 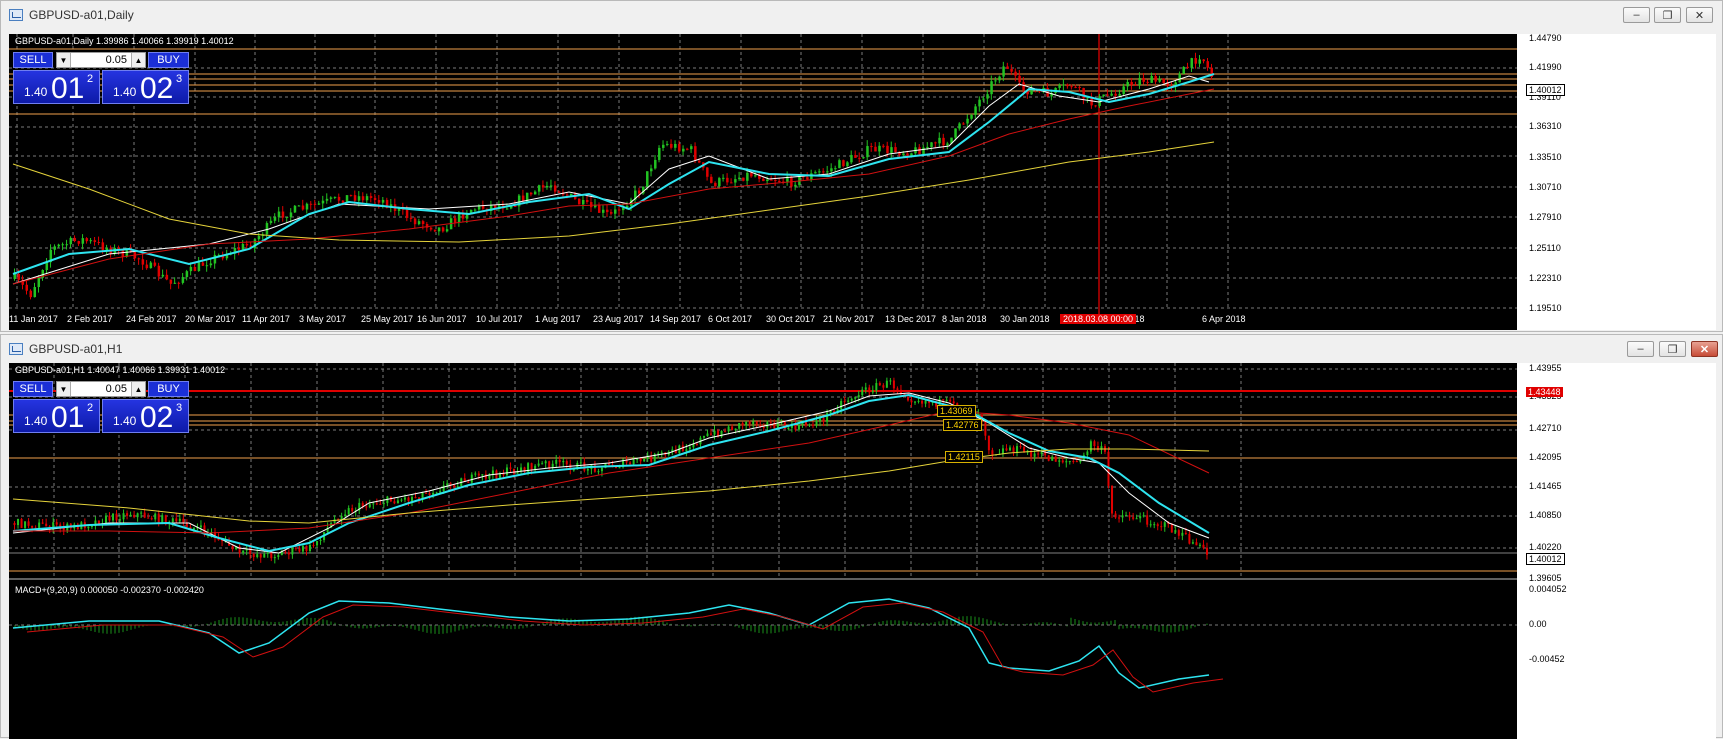 I want to click on time-axis-label: 11 Apr 2017, so click(x=266, y=319).